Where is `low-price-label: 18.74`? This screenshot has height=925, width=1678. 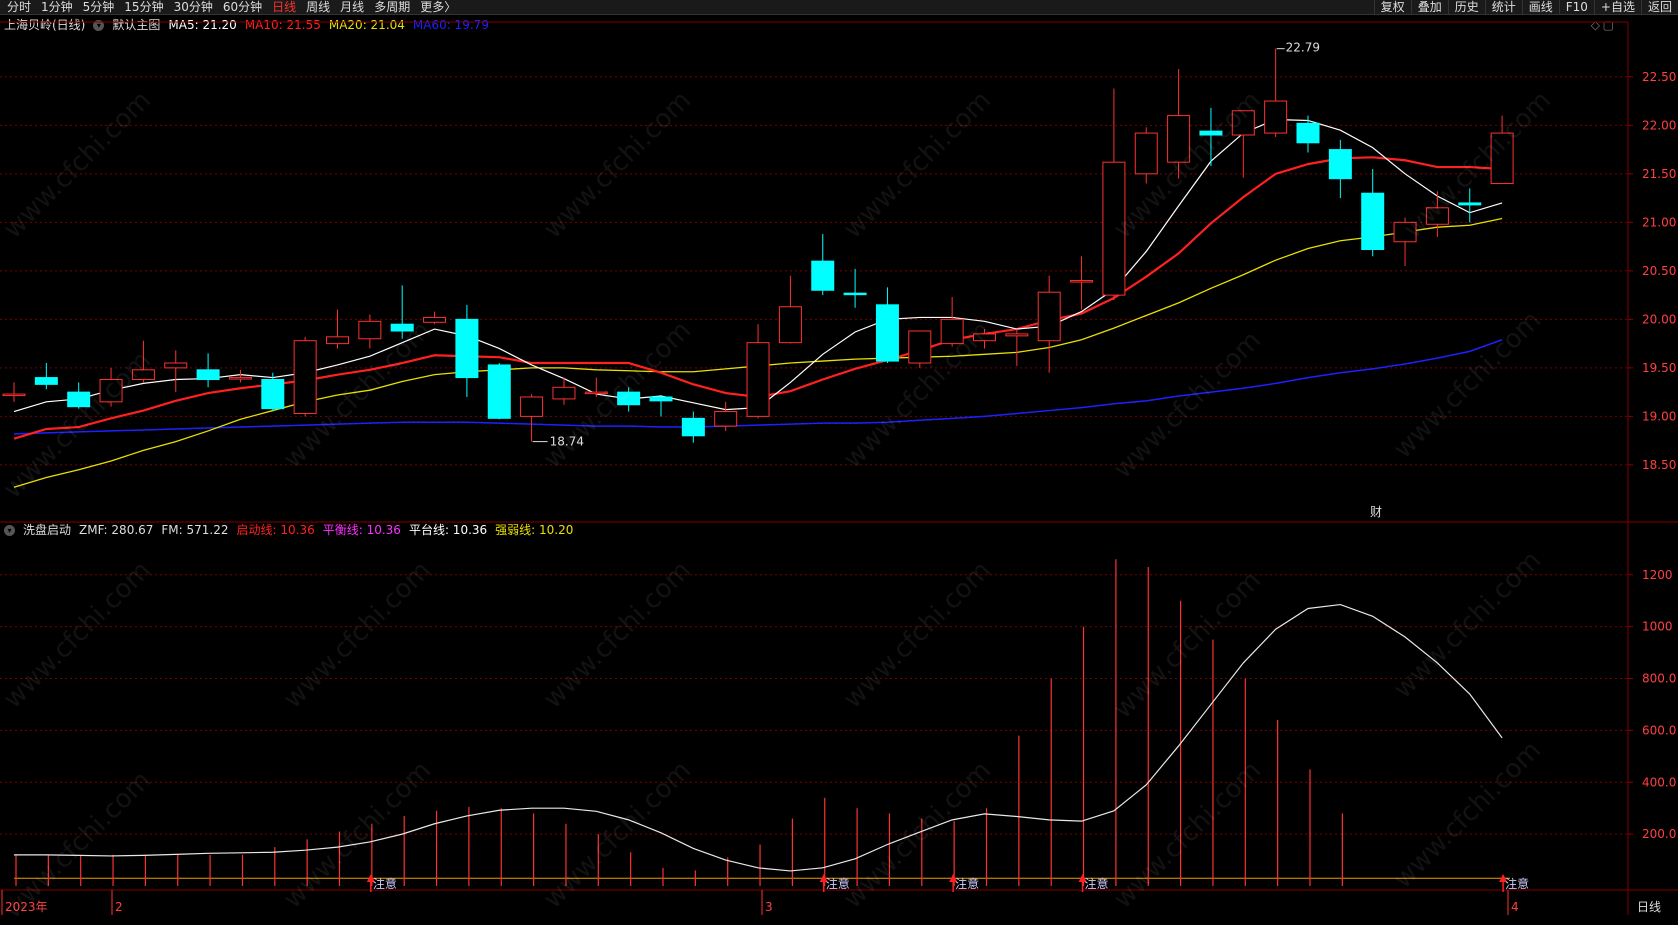 low-price-label: 18.74 is located at coordinates (567, 442).